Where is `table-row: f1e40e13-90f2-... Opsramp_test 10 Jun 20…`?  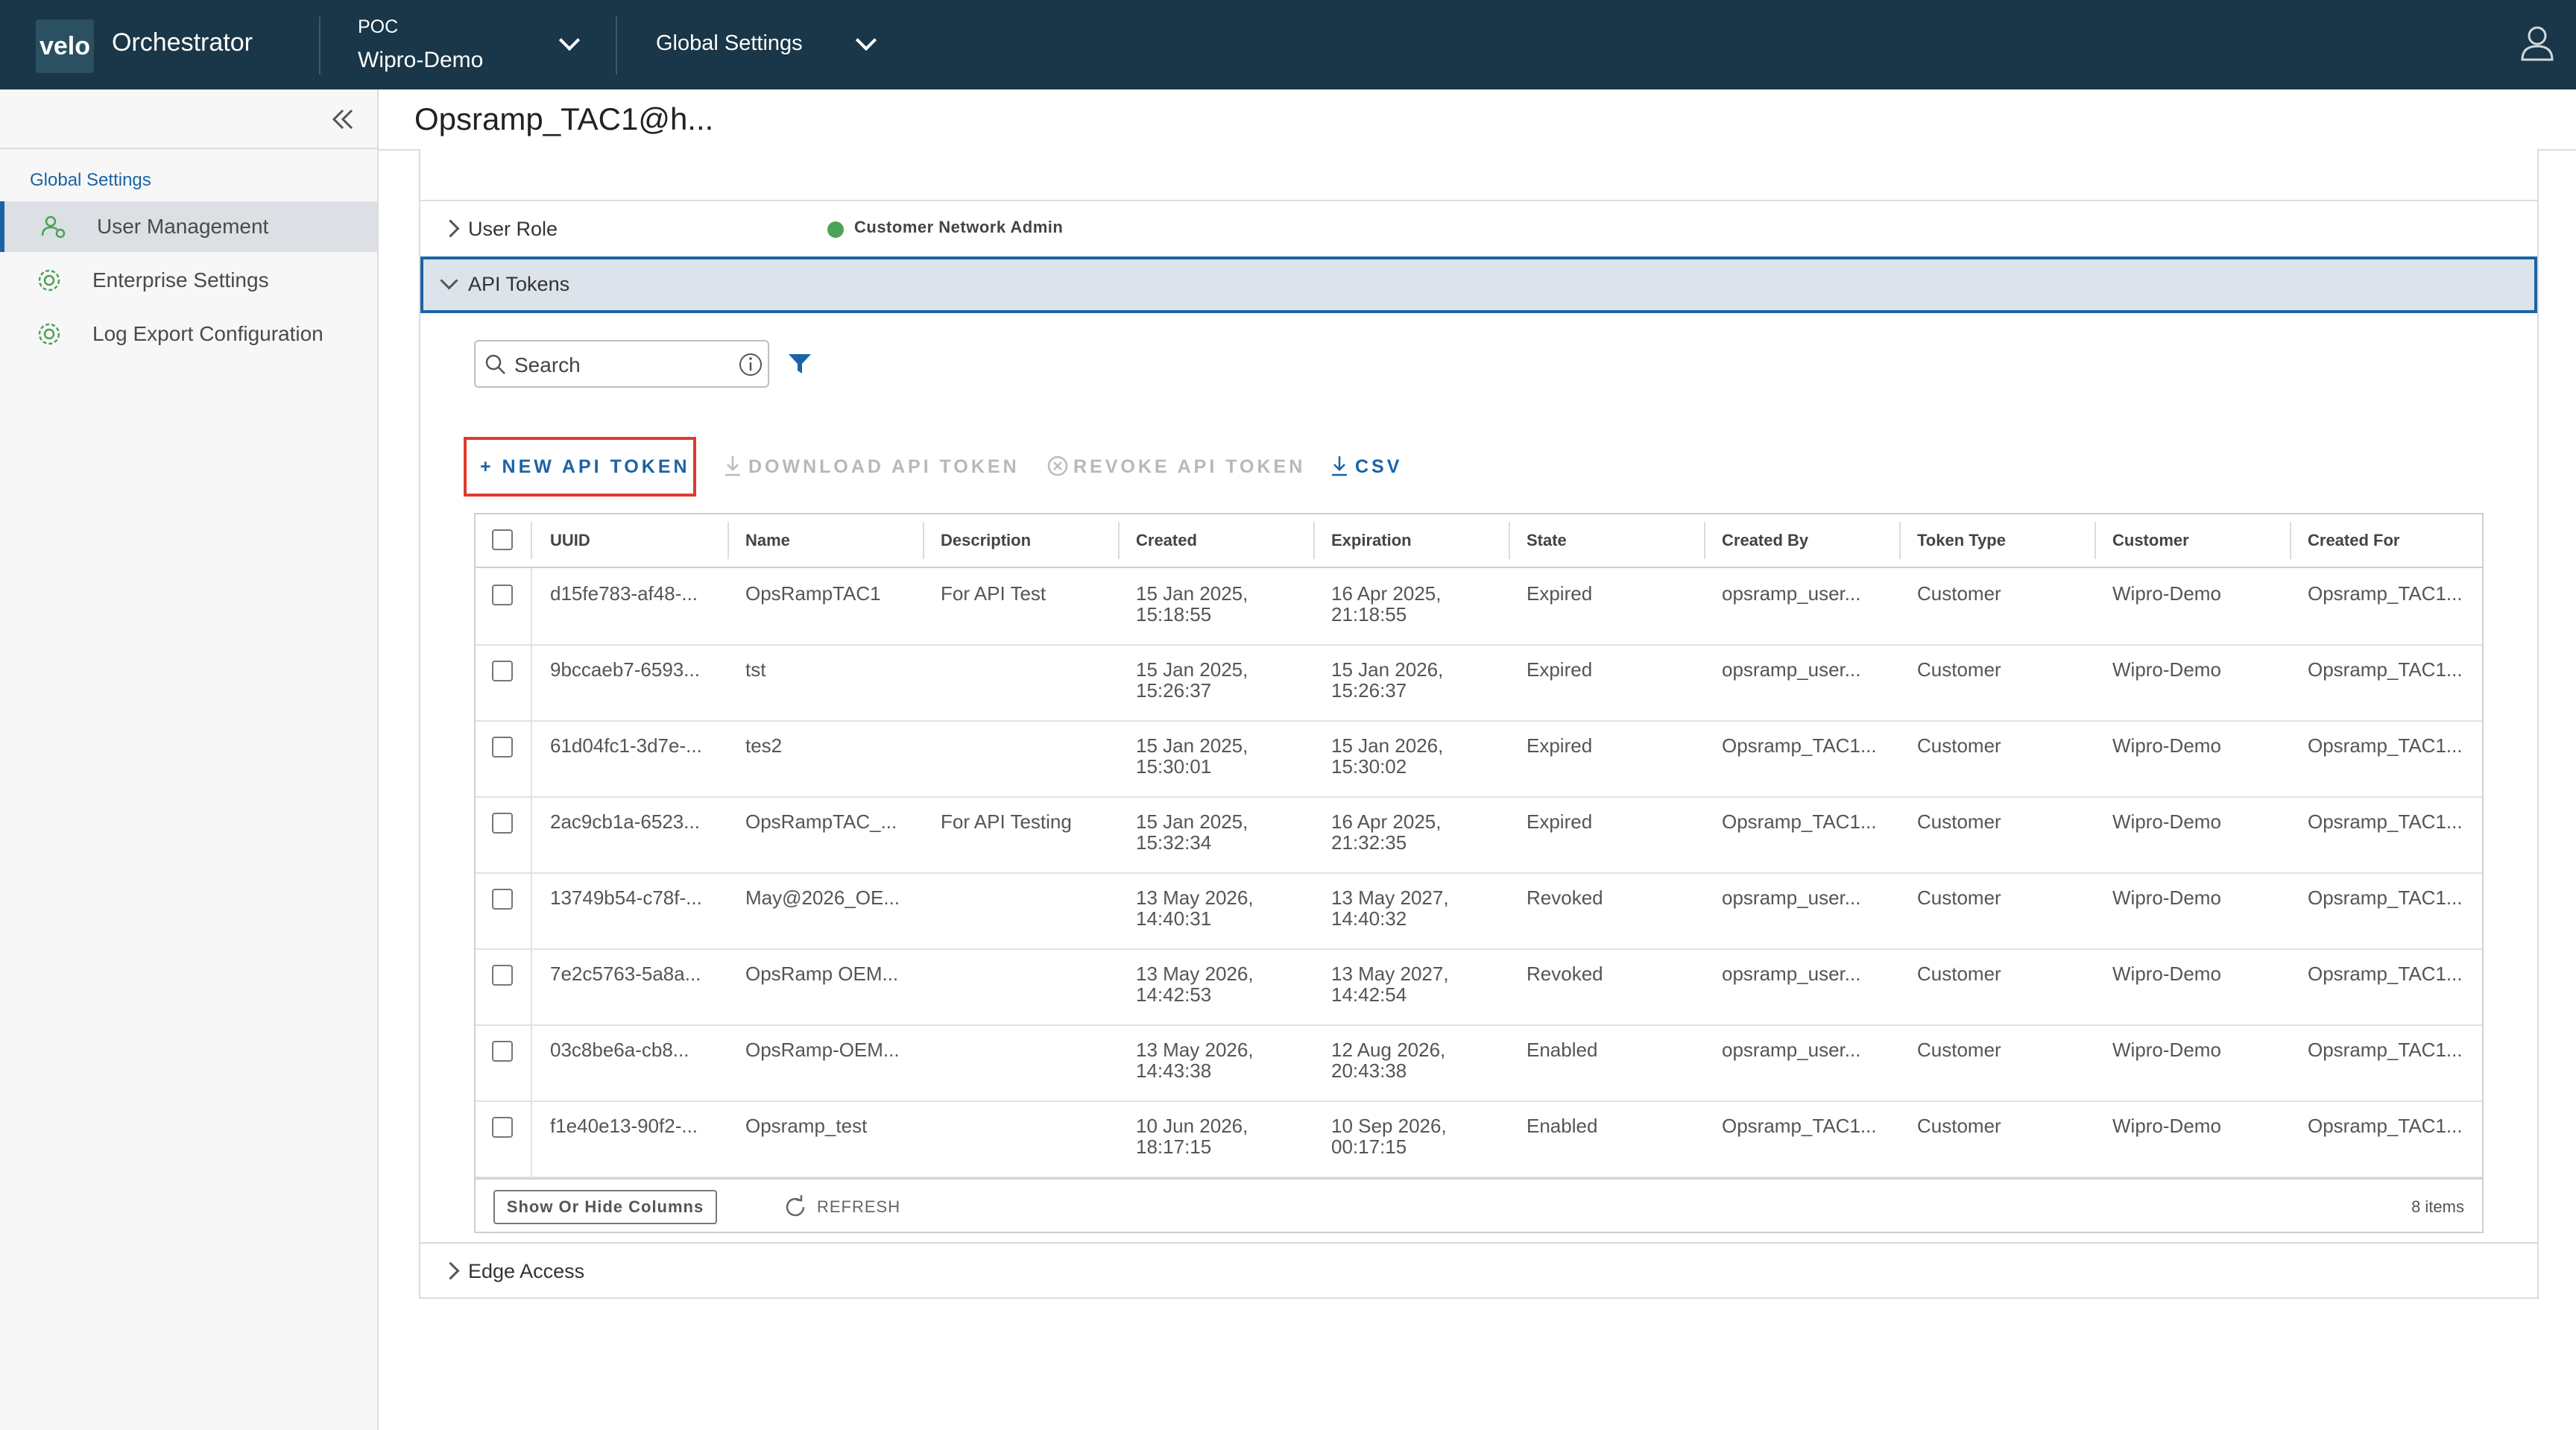 table-row: f1e40e13-90f2-... Opsramp_test 10 Jun 20… is located at coordinates (1479, 1139).